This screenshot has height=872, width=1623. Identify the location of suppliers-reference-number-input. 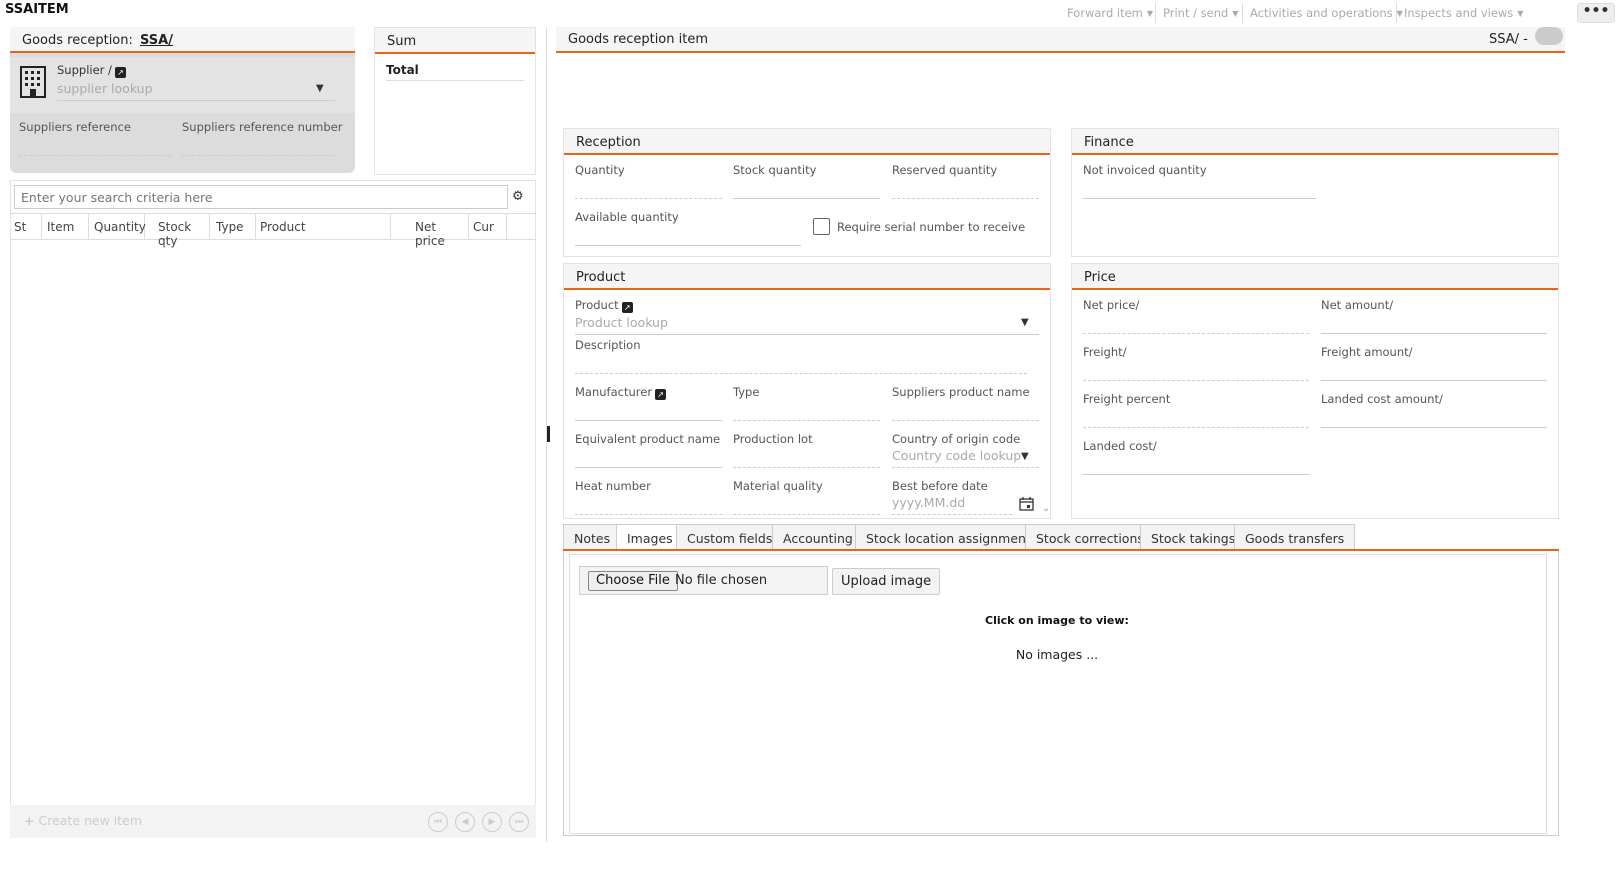
(258, 147).